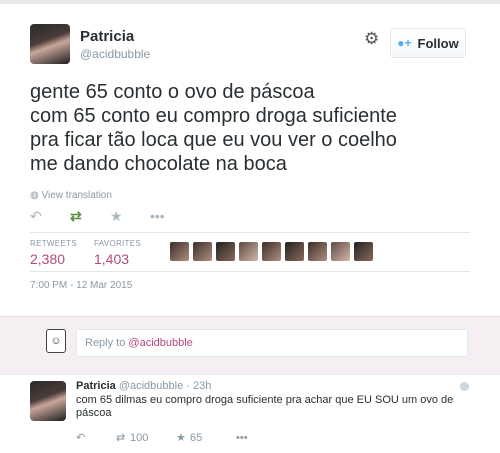  I want to click on user-avatar-icon: ☺, so click(56, 341).